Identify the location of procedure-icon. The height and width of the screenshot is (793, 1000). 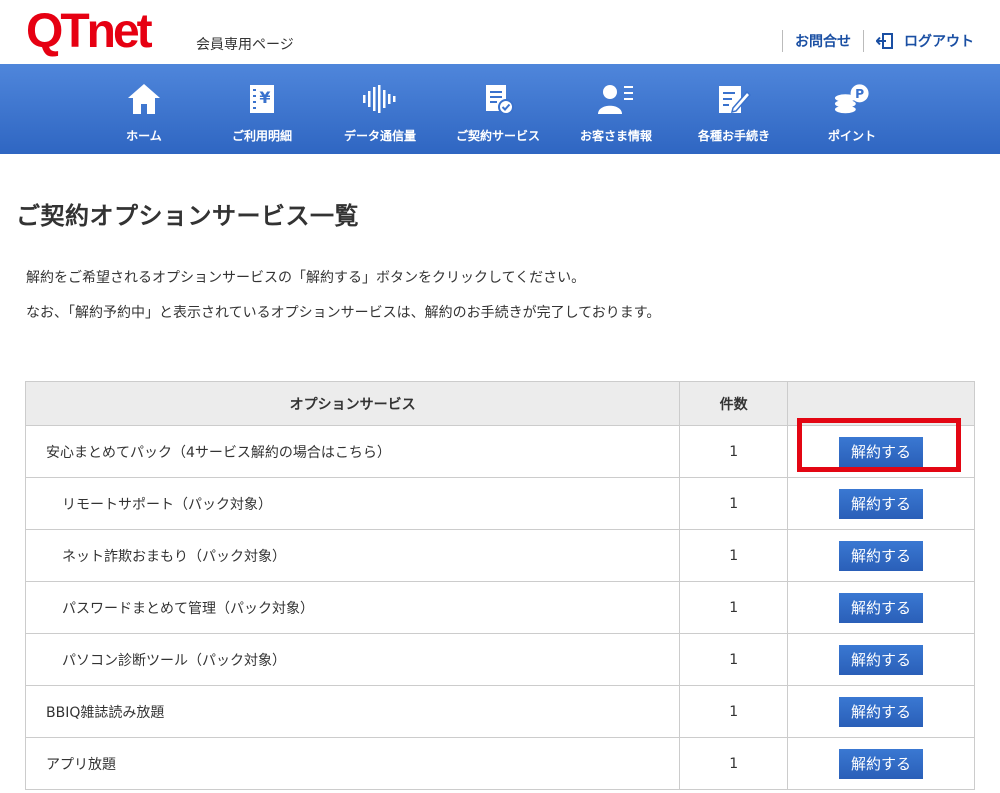
(734, 99).